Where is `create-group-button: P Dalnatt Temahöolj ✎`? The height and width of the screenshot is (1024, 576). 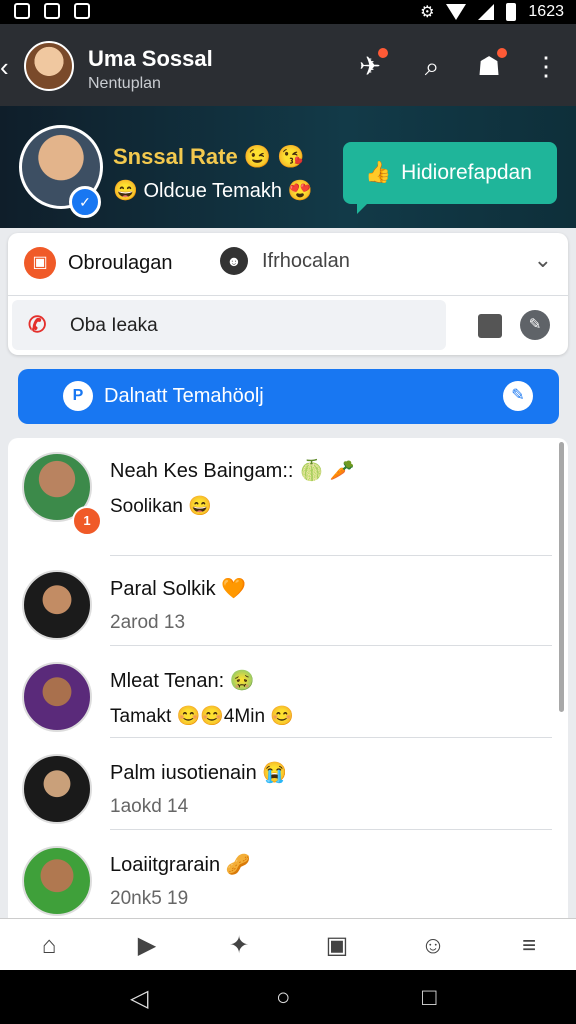 create-group-button: P Dalnatt Temahöolj ✎ is located at coordinates (288, 396).